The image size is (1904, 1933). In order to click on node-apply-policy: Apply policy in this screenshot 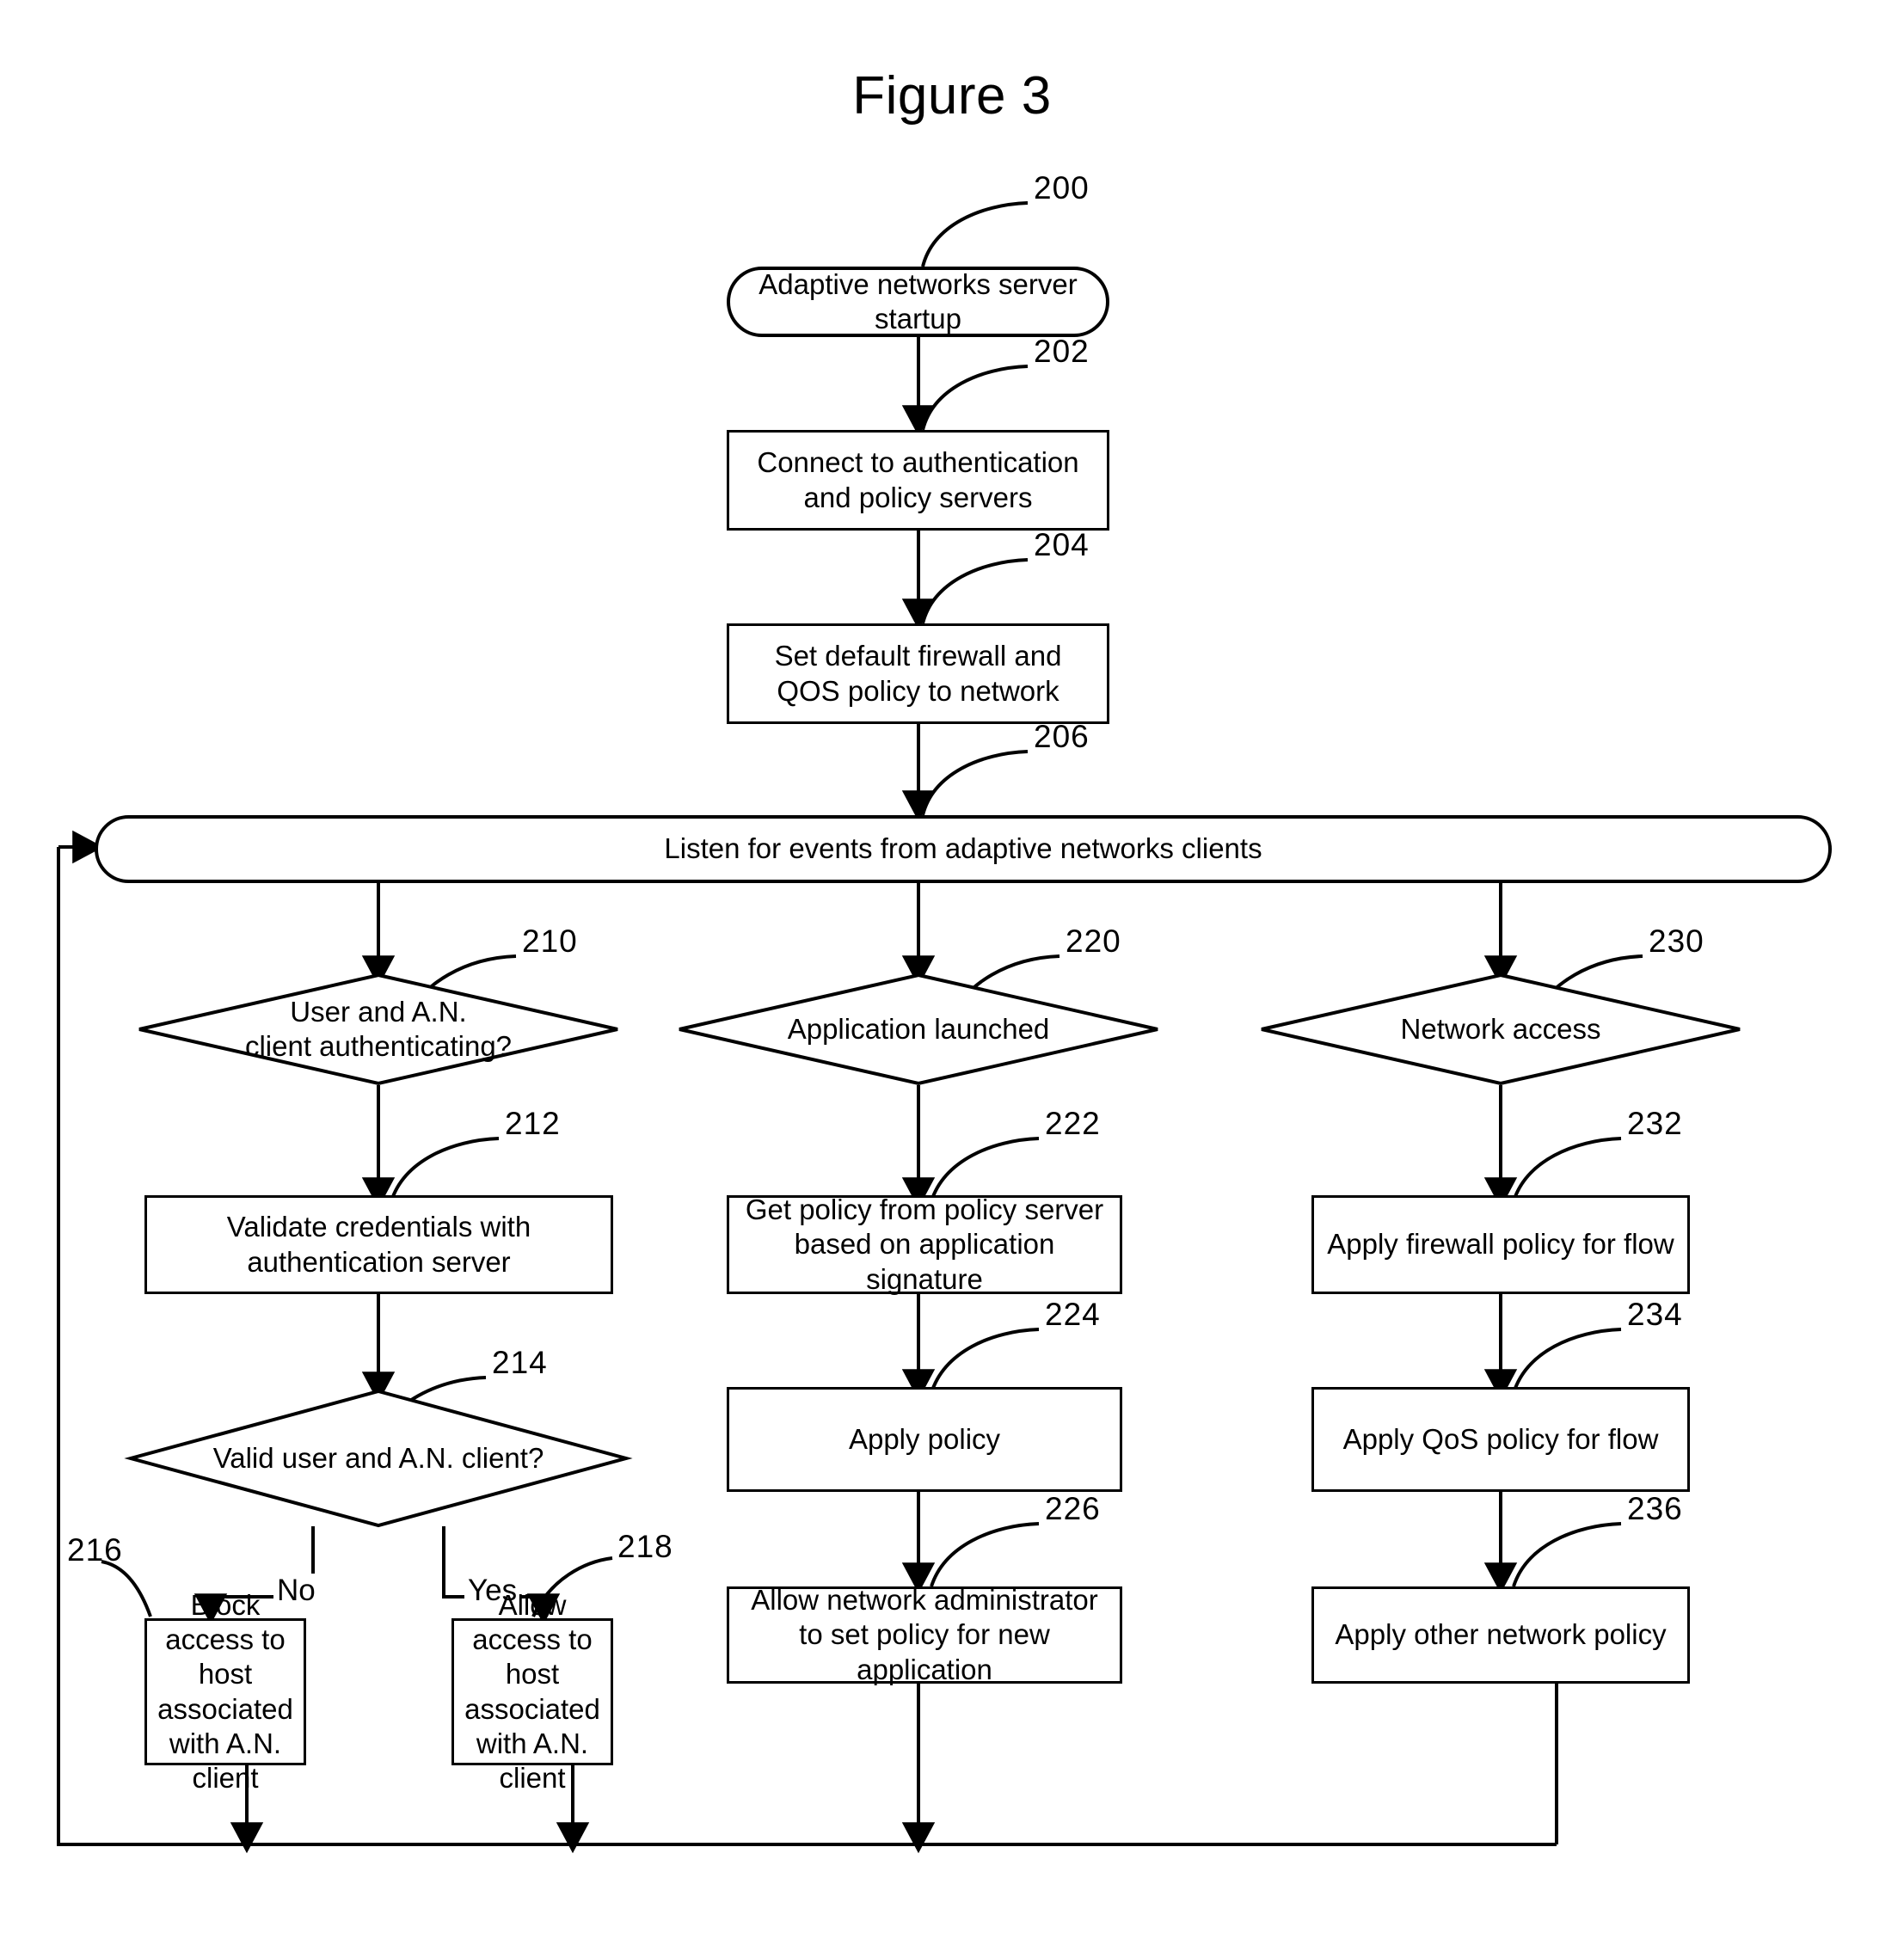, I will do `click(925, 1439)`.